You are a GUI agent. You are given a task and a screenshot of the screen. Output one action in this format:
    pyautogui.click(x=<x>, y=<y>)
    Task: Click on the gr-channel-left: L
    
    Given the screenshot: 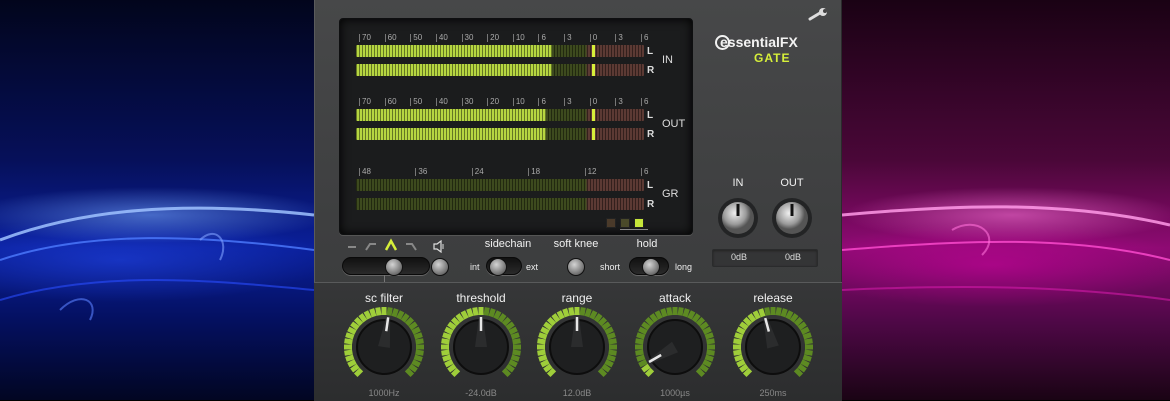 What is the action you would take?
    pyautogui.click(x=650, y=185)
    